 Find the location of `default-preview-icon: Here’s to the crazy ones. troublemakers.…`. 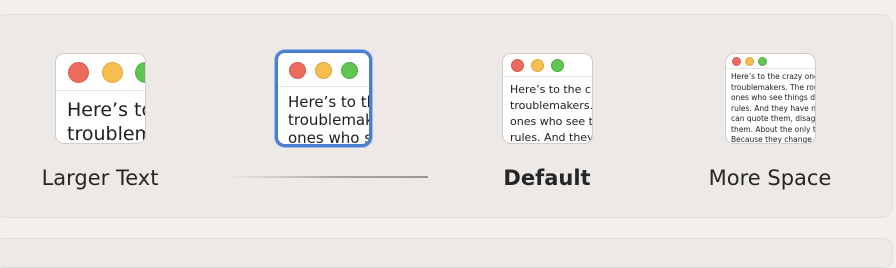

default-preview-icon: Here’s to the crazy ones. troublemakers.… is located at coordinates (547, 98).